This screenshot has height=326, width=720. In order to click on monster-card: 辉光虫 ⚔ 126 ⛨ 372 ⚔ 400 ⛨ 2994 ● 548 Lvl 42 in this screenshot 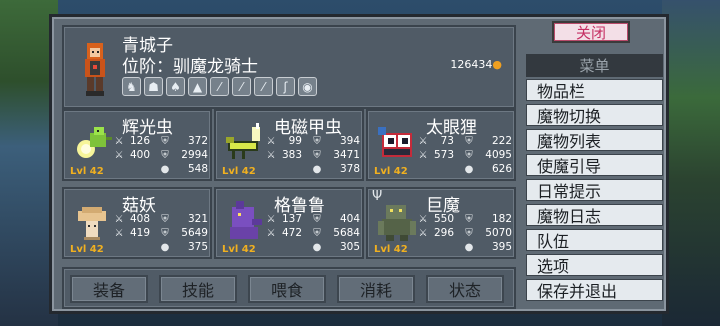, I will do `click(137, 145)`.